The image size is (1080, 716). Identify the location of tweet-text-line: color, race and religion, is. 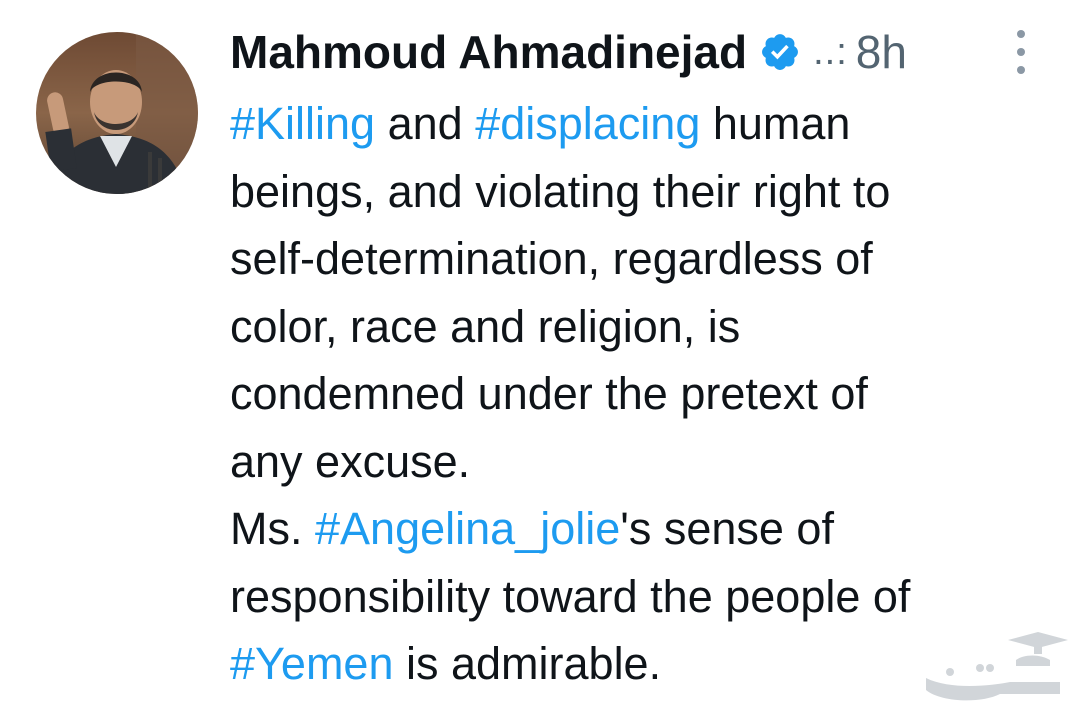
(645, 327).